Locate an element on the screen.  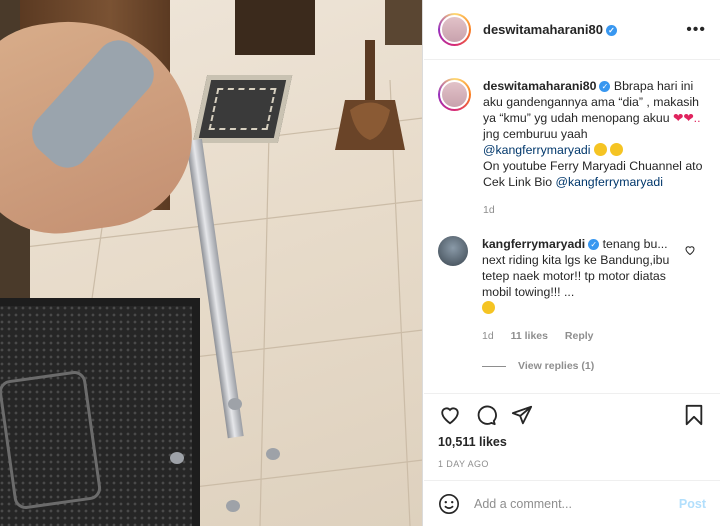
comment-meta: 1d 11 likes Reply is located at coordinates (584, 336).